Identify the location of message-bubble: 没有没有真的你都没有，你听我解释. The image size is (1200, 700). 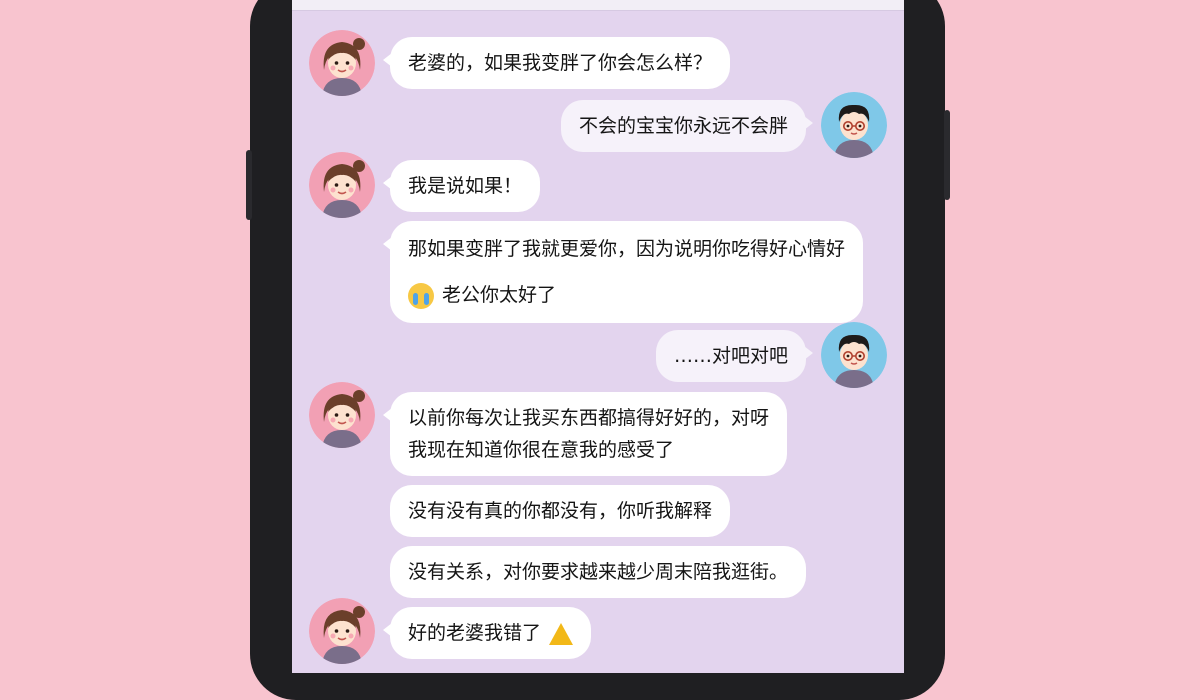
(560, 511).